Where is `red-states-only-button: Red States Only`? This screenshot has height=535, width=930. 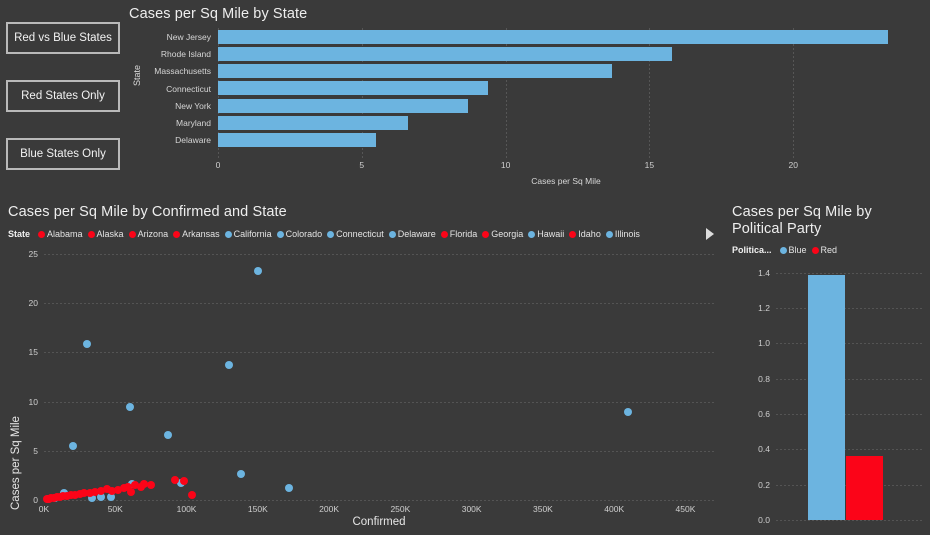
red-states-only-button: Red States Only is located at coordinates (63, 96).